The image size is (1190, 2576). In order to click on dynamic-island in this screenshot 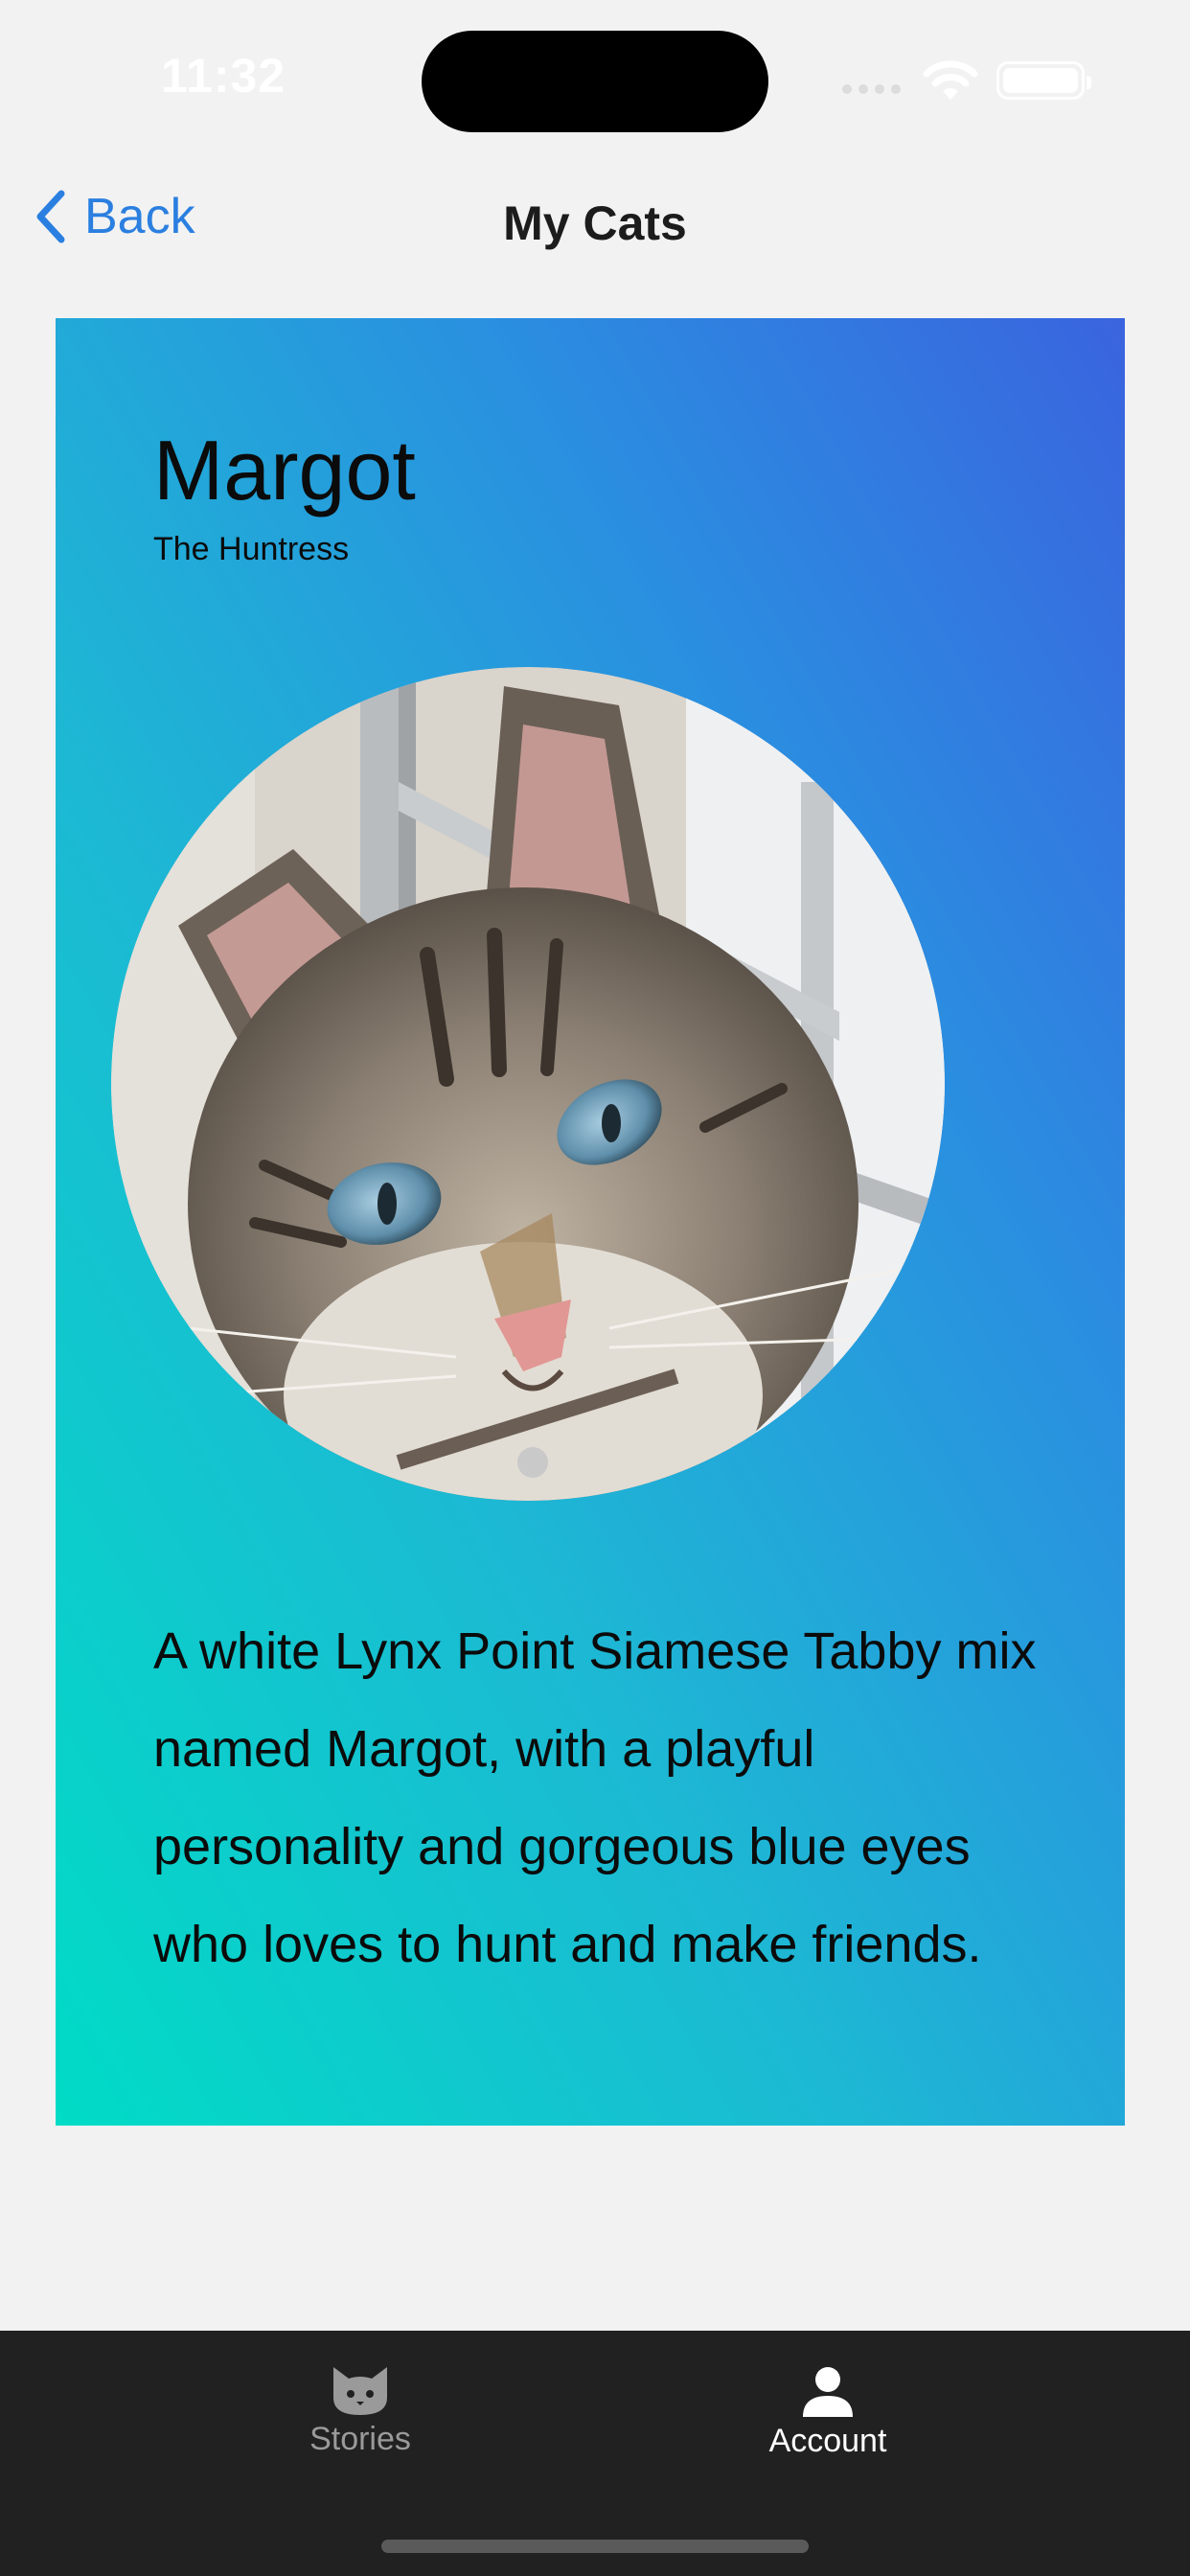, I will do `click(595, 81)`.